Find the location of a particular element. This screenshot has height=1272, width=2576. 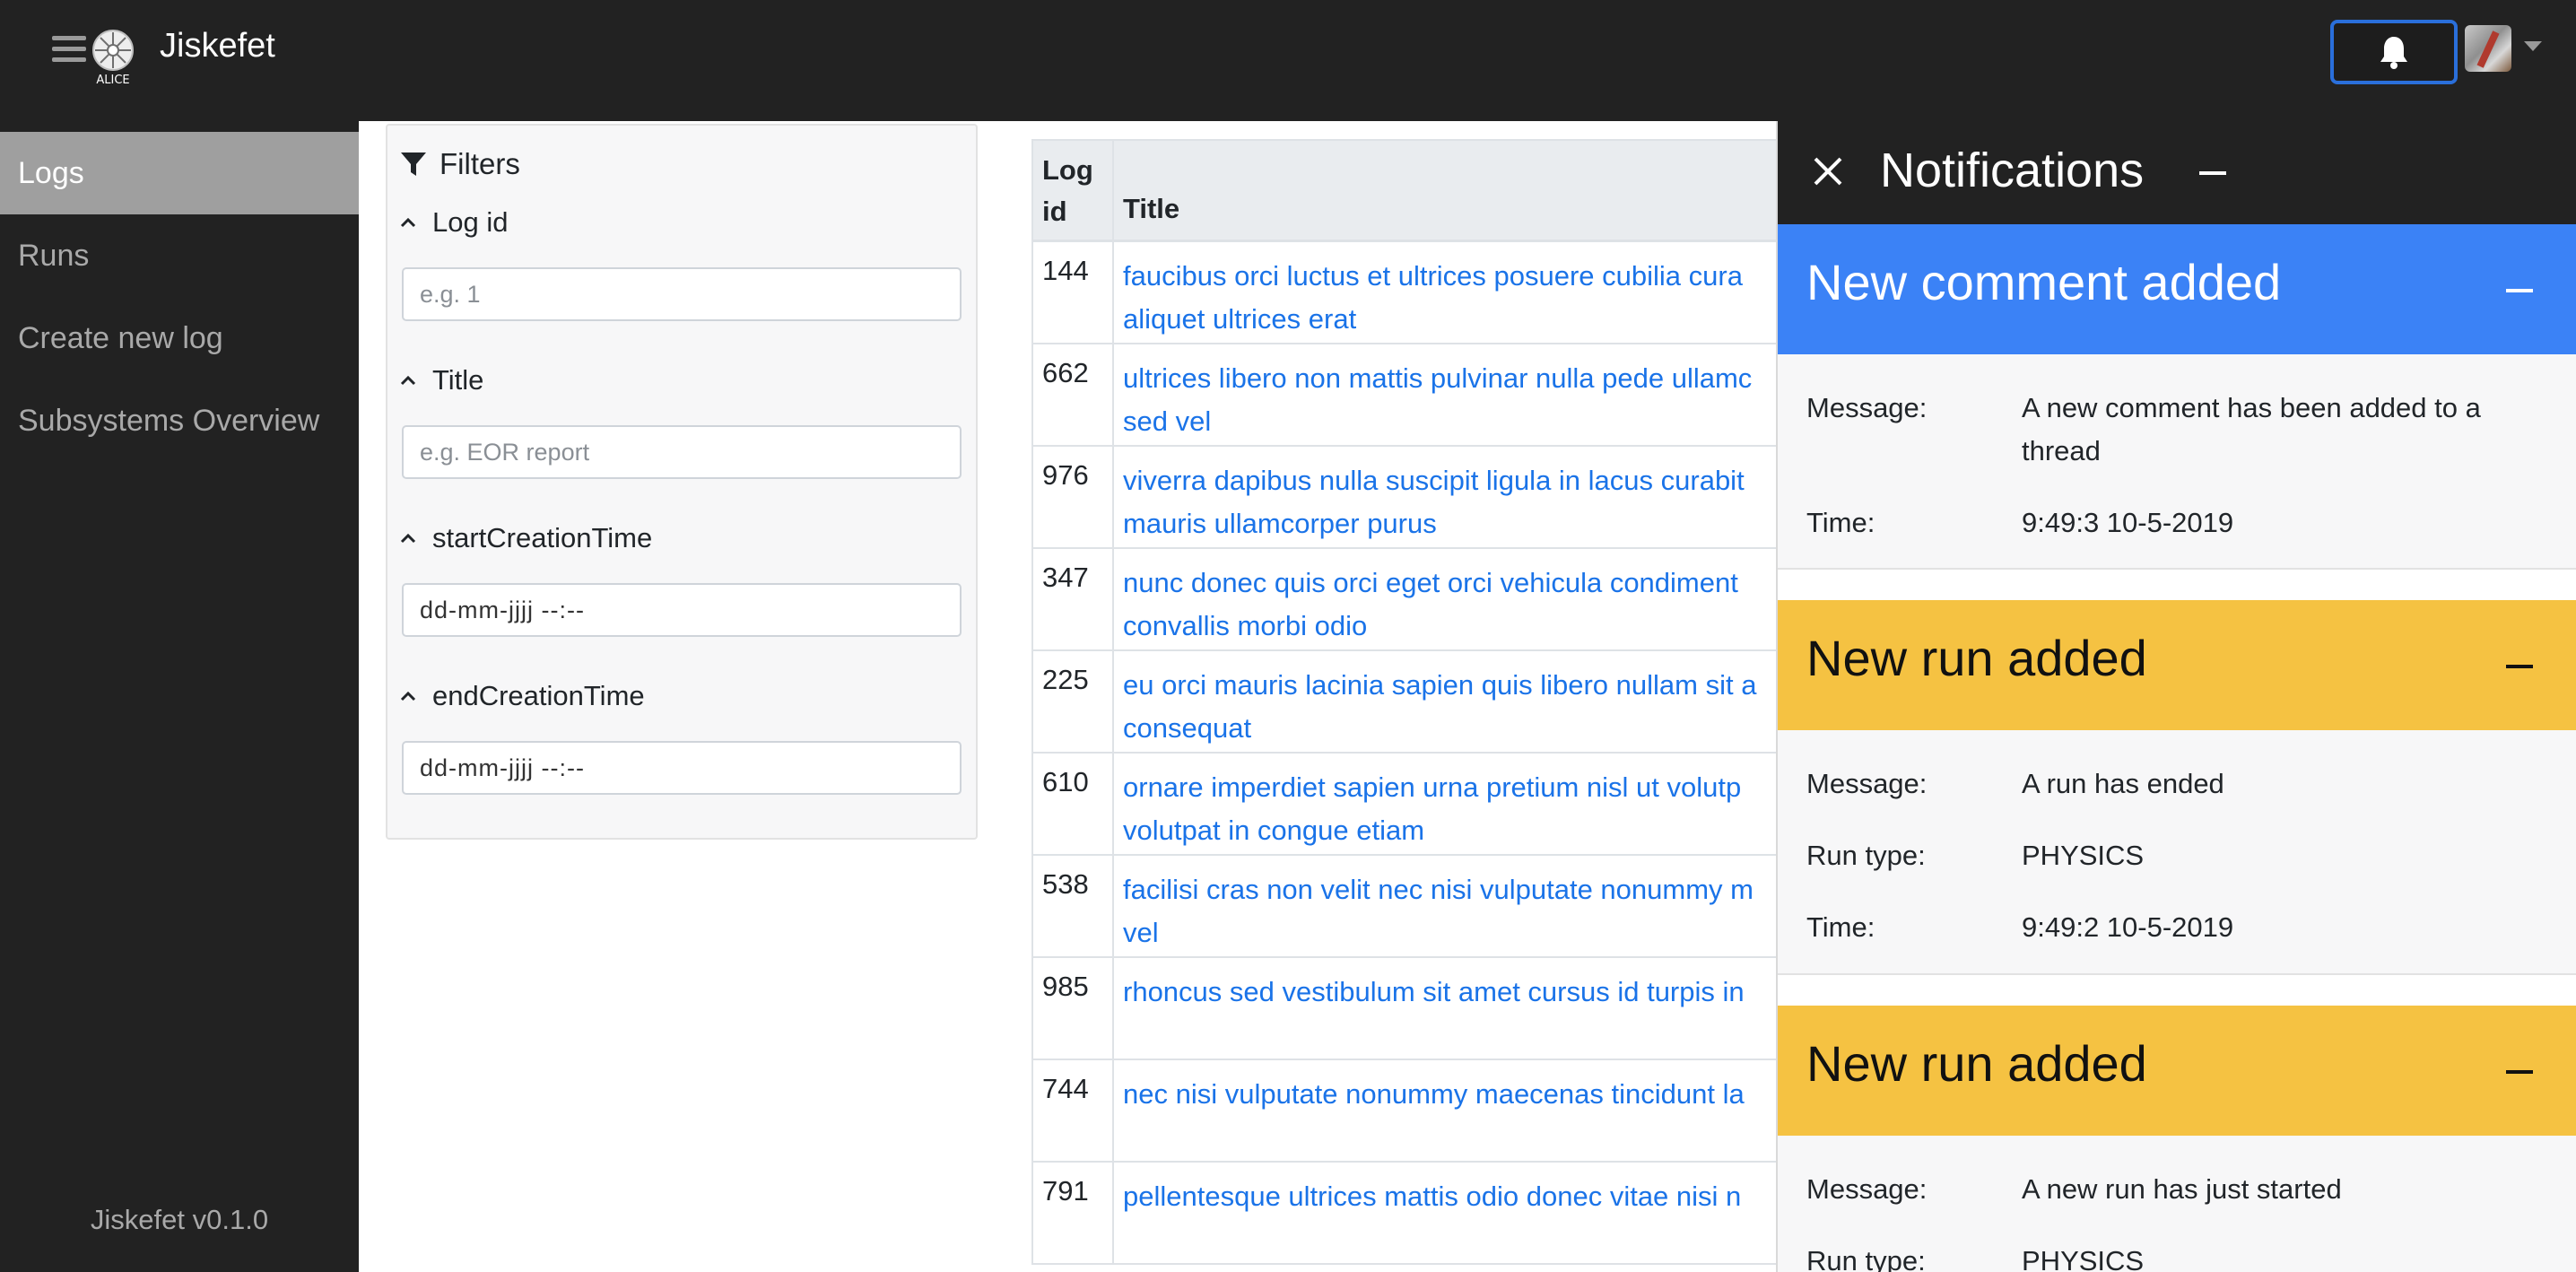

title-filter-label: Title is located at coordinates (458, 380).